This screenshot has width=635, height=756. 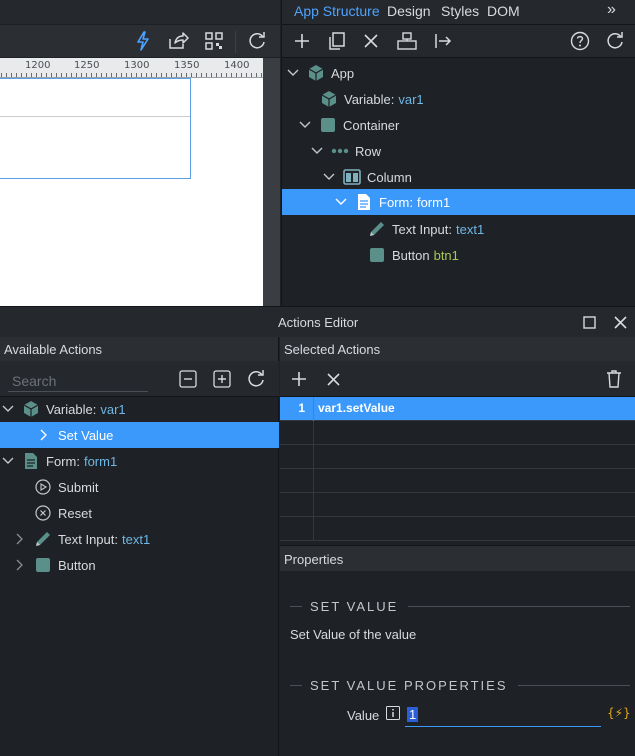 What do you see at coordinates (458, 177) in the screenshot?
I see `tree-item-column: Column` at bounding box center [458, 177].